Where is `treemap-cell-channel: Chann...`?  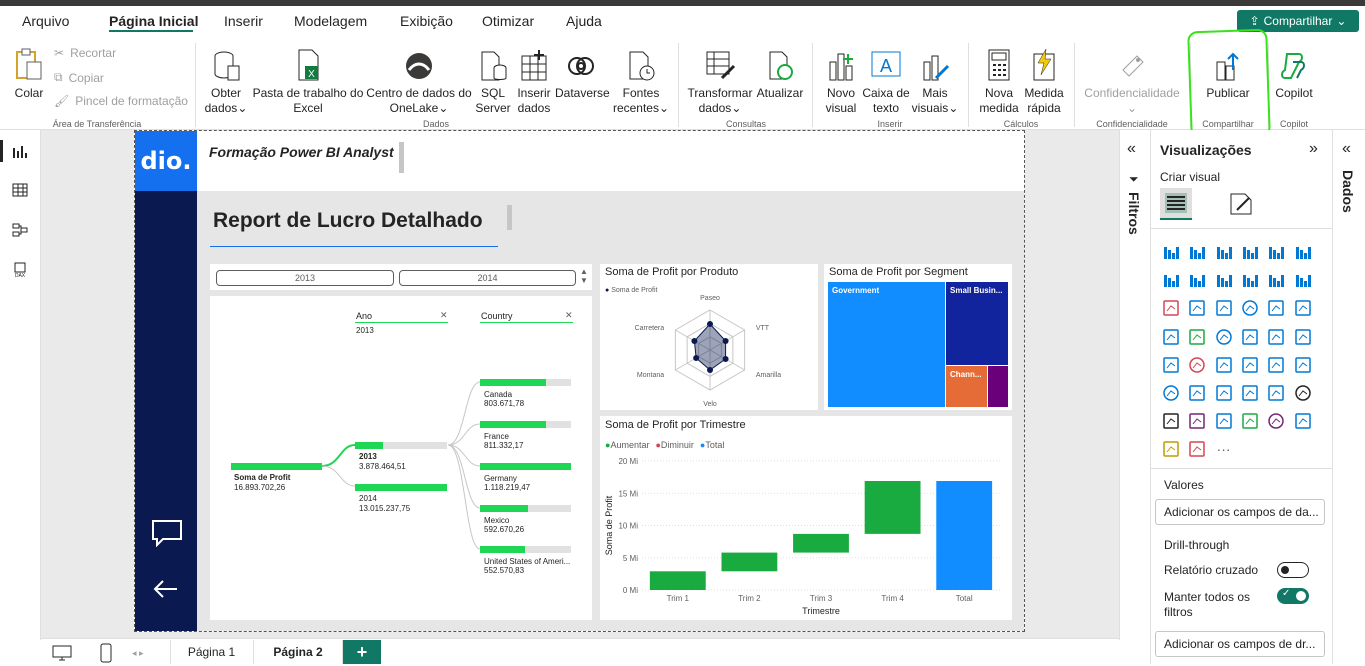 treemap-cell-channel: Chann... is located at coordinates (966, 386).